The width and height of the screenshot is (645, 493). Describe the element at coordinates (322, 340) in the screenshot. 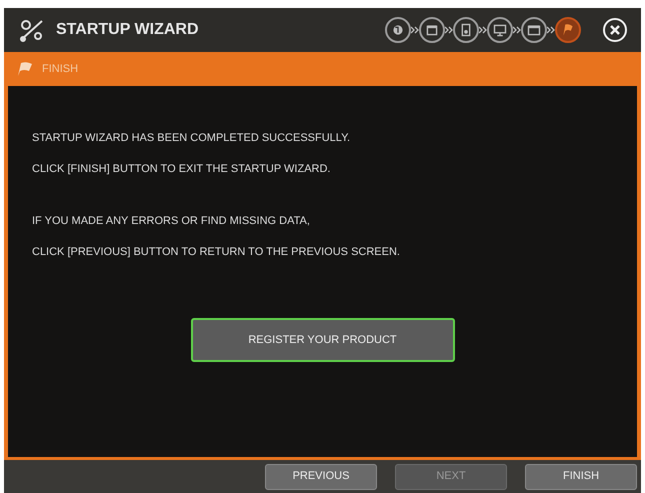

I see `register-button: REGISTER YOUR PRODUCT` at that location.